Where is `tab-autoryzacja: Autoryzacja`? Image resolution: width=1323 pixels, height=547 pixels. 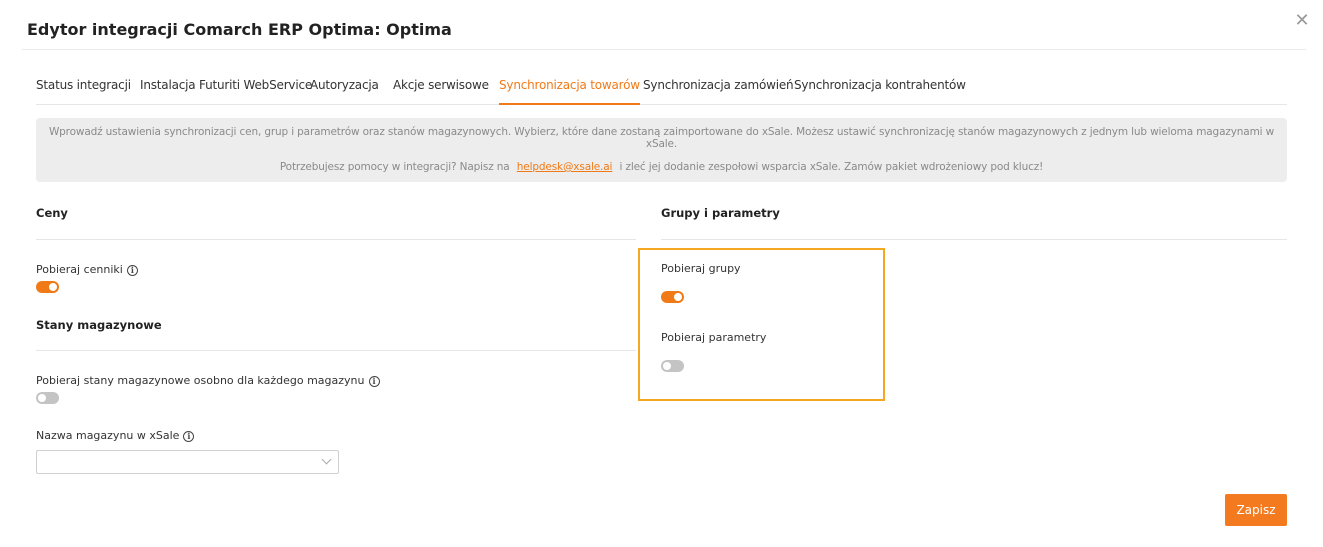 tab-autoryzacja: Autoryzacja is located at coordinates (344, 91).